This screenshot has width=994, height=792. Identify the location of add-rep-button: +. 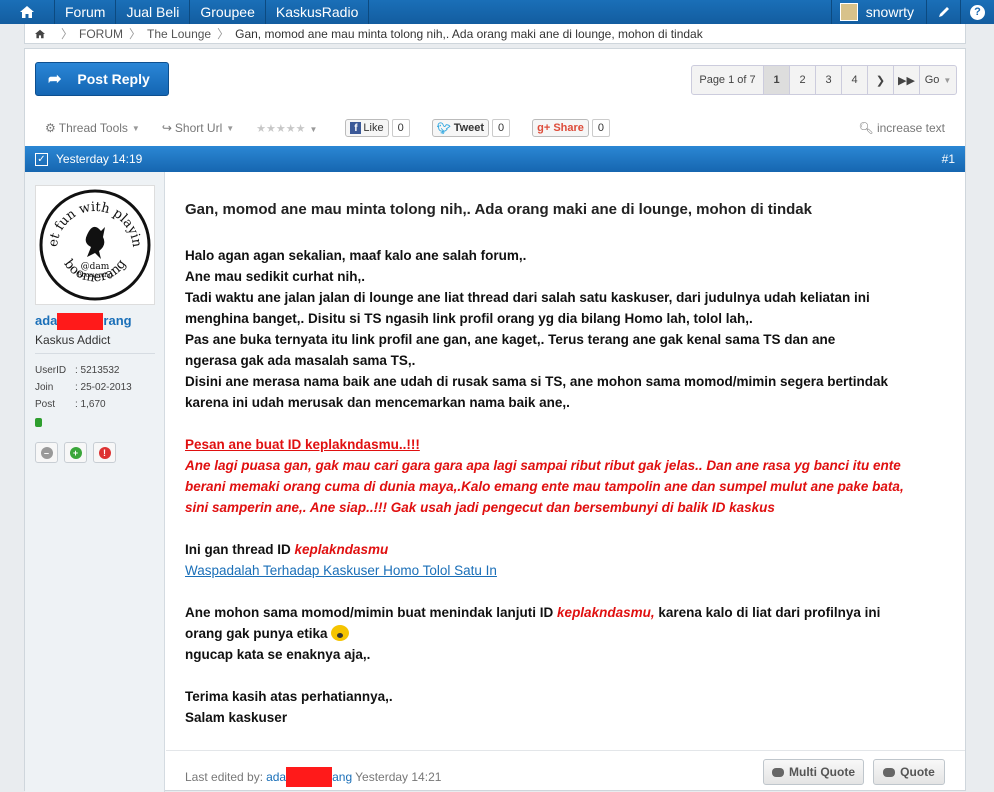
(75, 452).